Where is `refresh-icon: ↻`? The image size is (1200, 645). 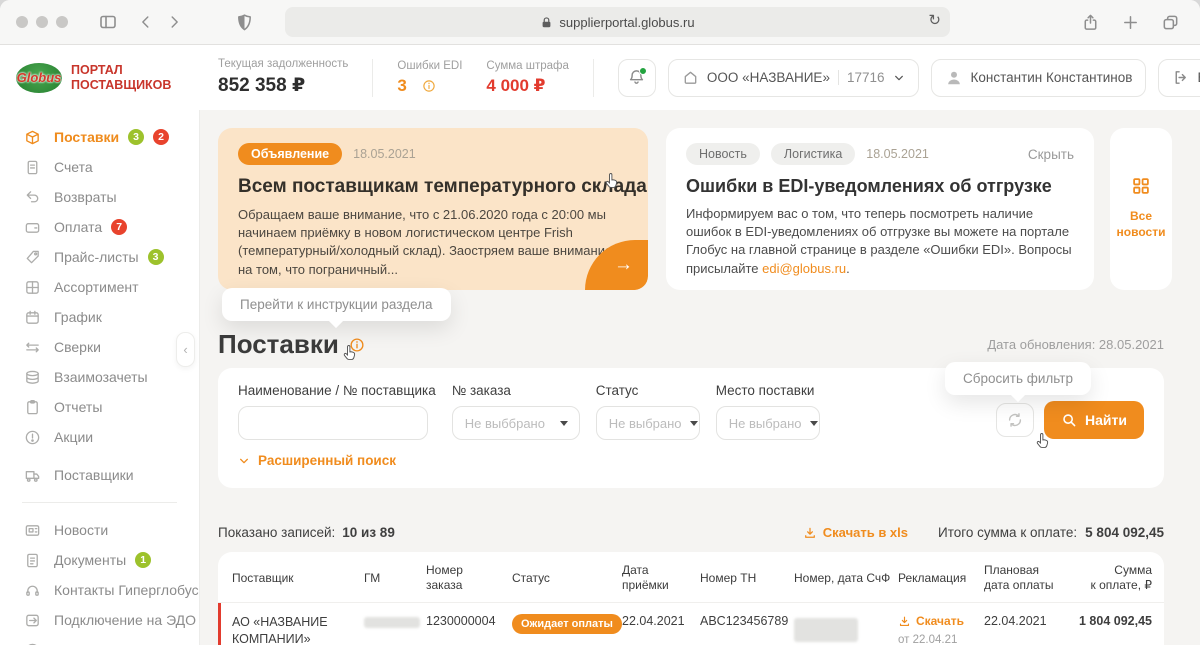 refresh-icon: ↻ is located at coordinates (934, 20).